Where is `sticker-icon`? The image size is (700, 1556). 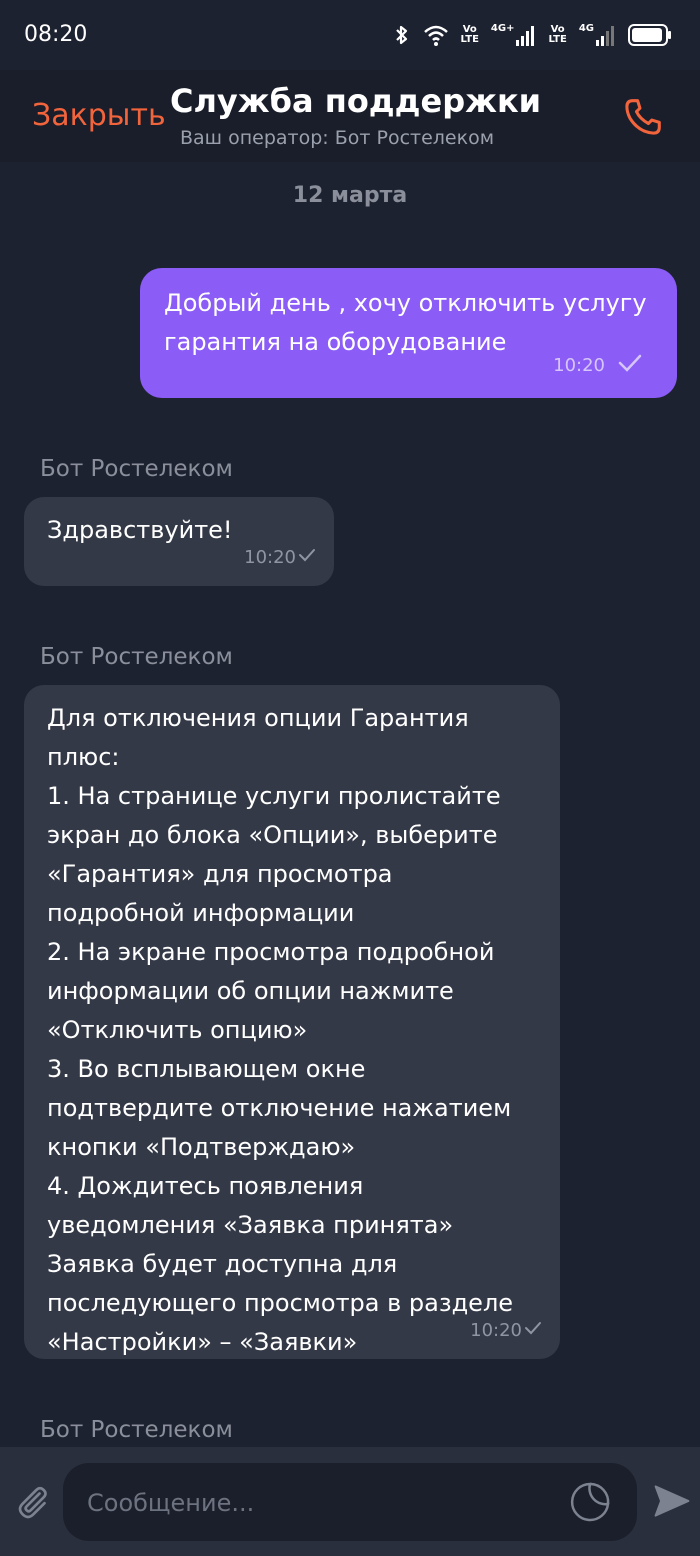
sticker-icon is located at coordinates (590, 1502).